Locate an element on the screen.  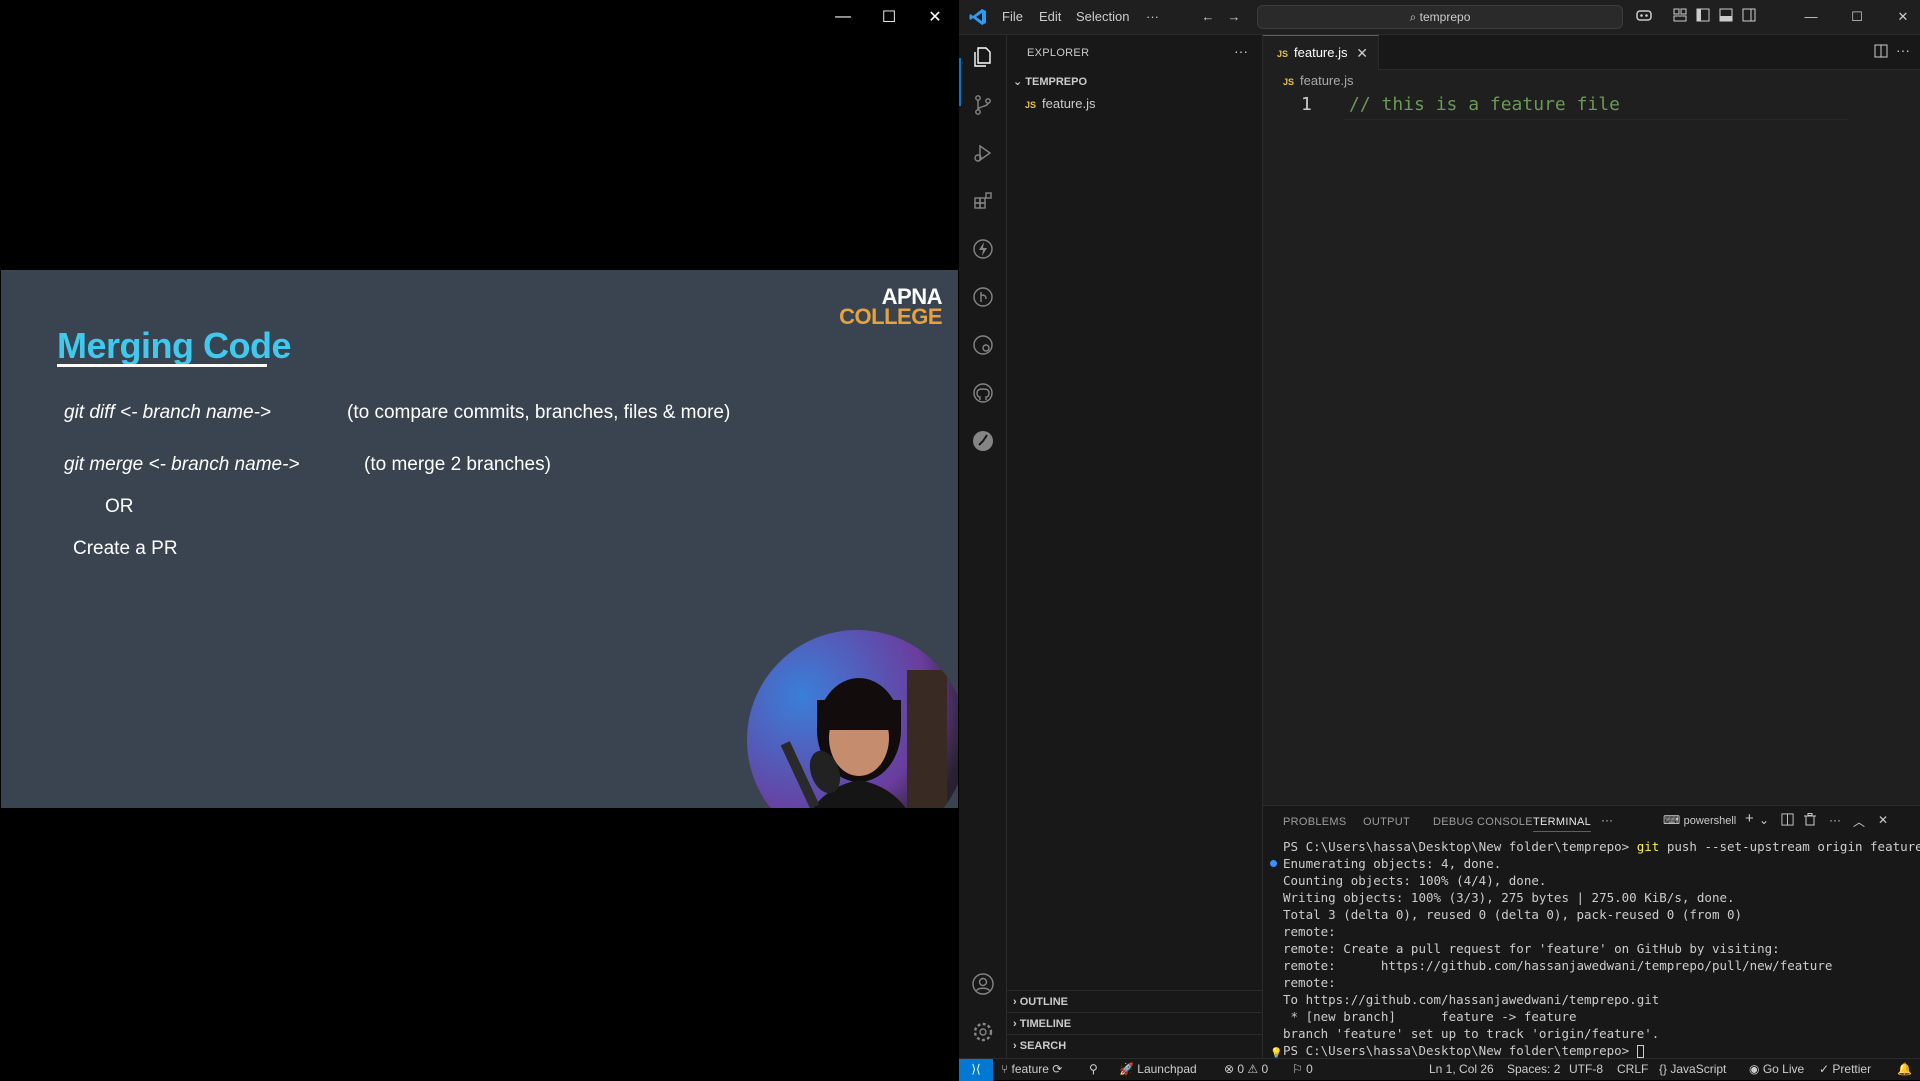
git-graph-status-icon: ⚲ is located at coordinates (1093, 1069).